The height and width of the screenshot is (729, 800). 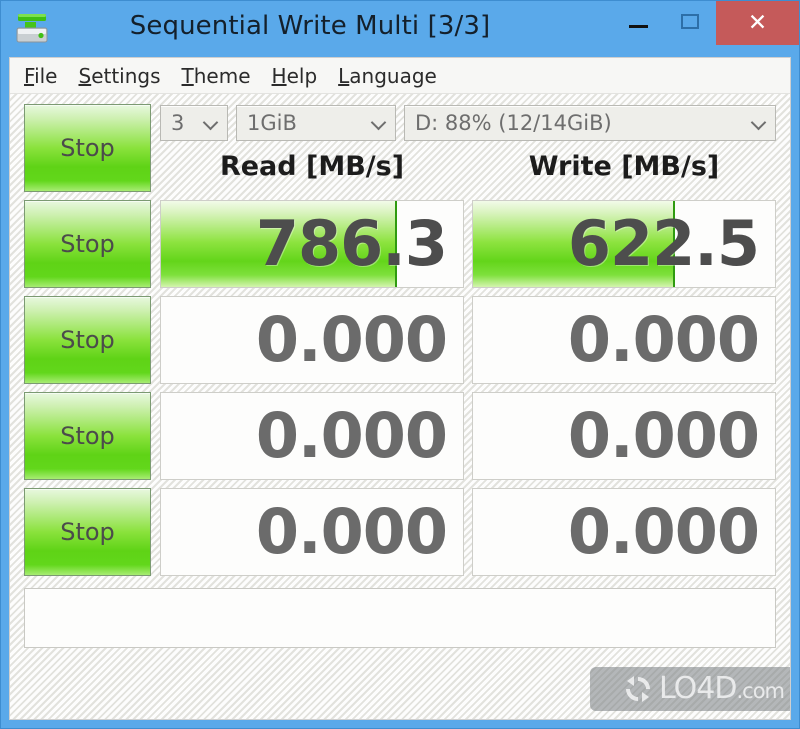 What do you see at coordinates (698, 688) in the screenshot?
I see `watermark-name: LO4D` at bounding box center [698, 688].